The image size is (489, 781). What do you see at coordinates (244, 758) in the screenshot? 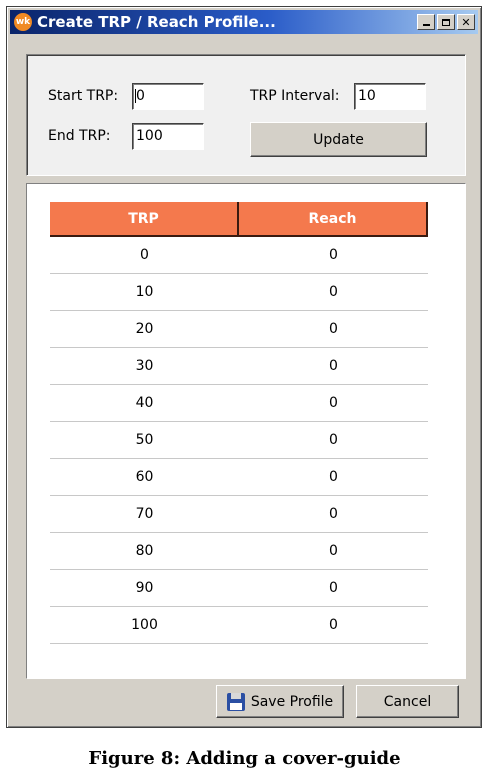
I see `figure-caption: Figure 8: Adding a cover-guide` at bounding box center [244, 758].